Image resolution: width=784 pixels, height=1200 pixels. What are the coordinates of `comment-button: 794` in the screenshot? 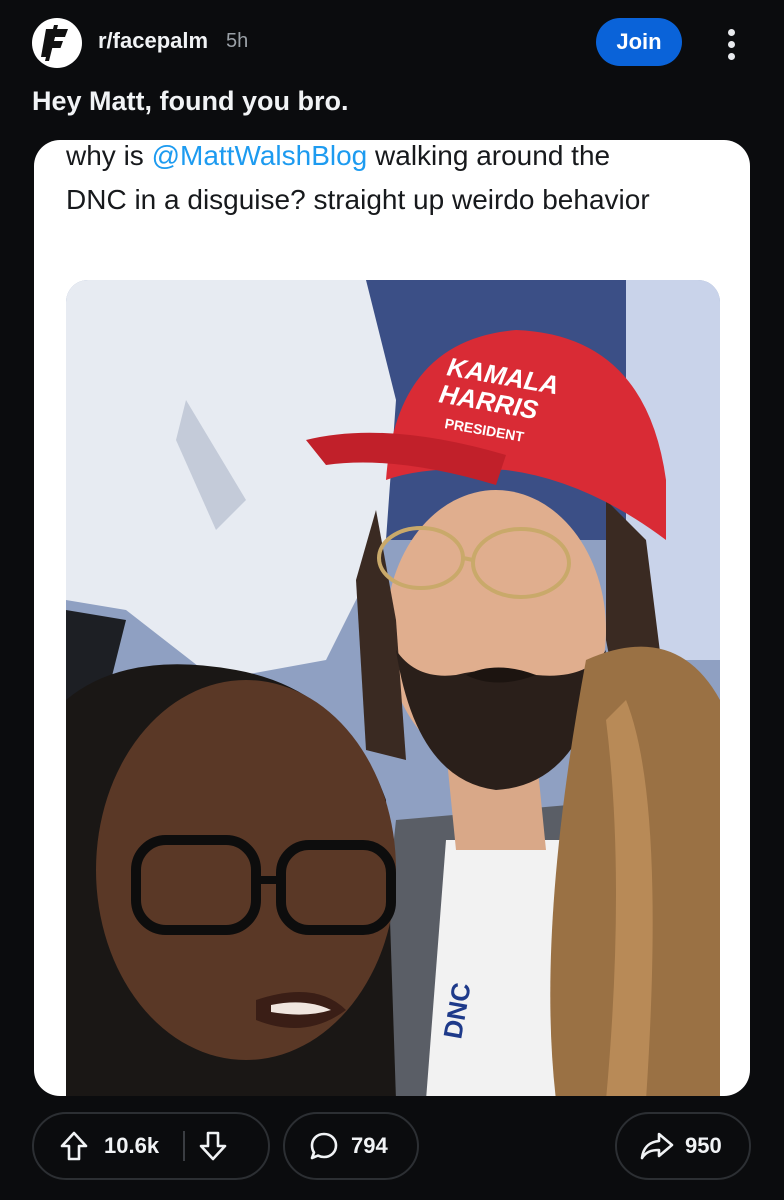 It's located at (351, 1146).